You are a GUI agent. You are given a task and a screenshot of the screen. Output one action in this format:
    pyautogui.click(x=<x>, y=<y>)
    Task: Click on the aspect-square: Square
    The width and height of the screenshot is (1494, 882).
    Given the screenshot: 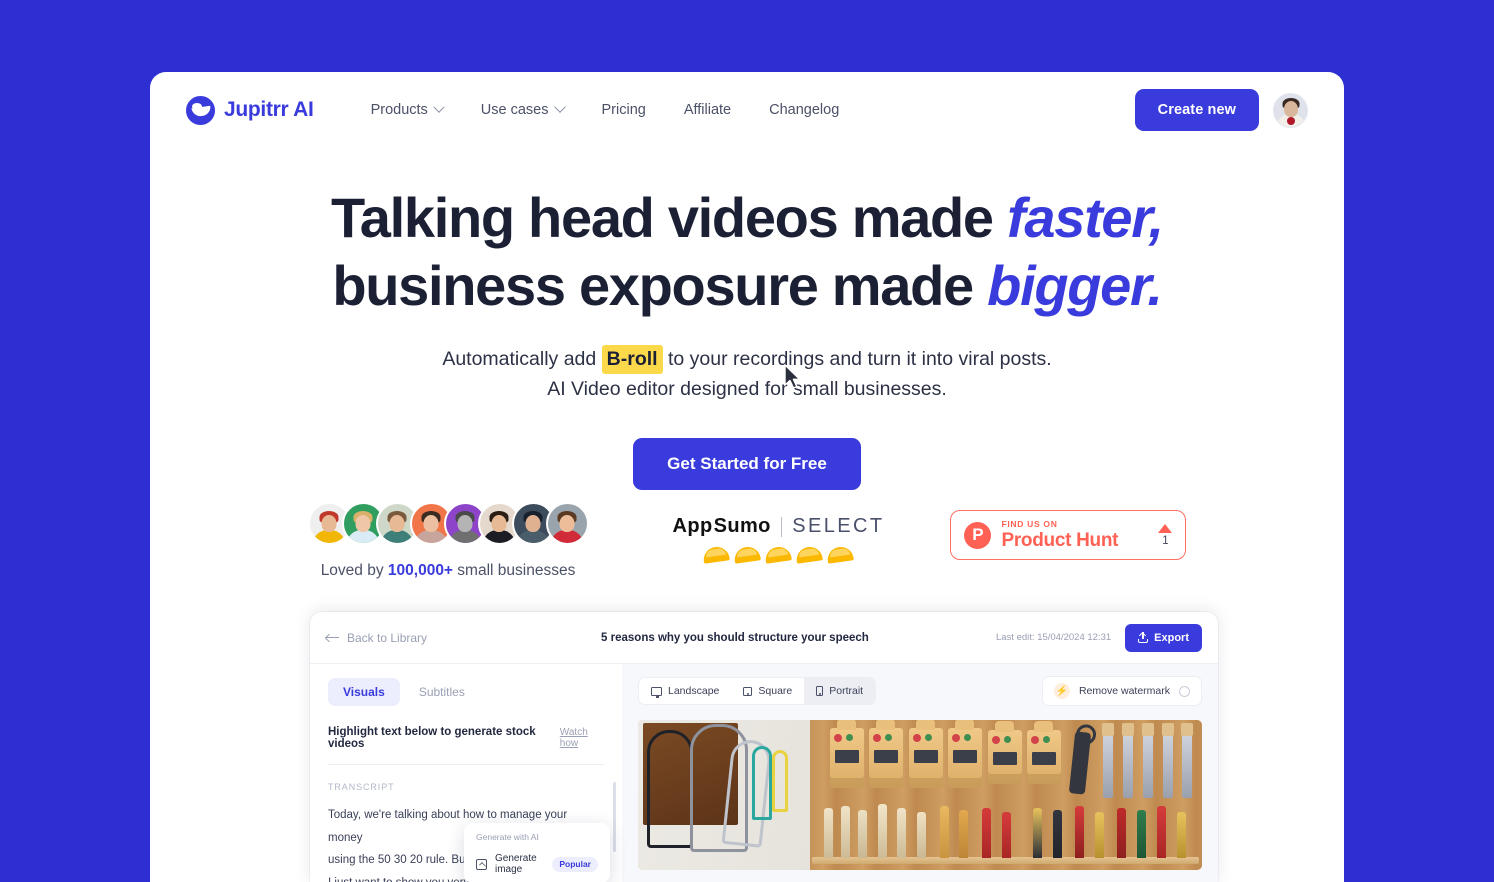 What is the action you would take?
    pyautogui.click(x=767, y=691)
    